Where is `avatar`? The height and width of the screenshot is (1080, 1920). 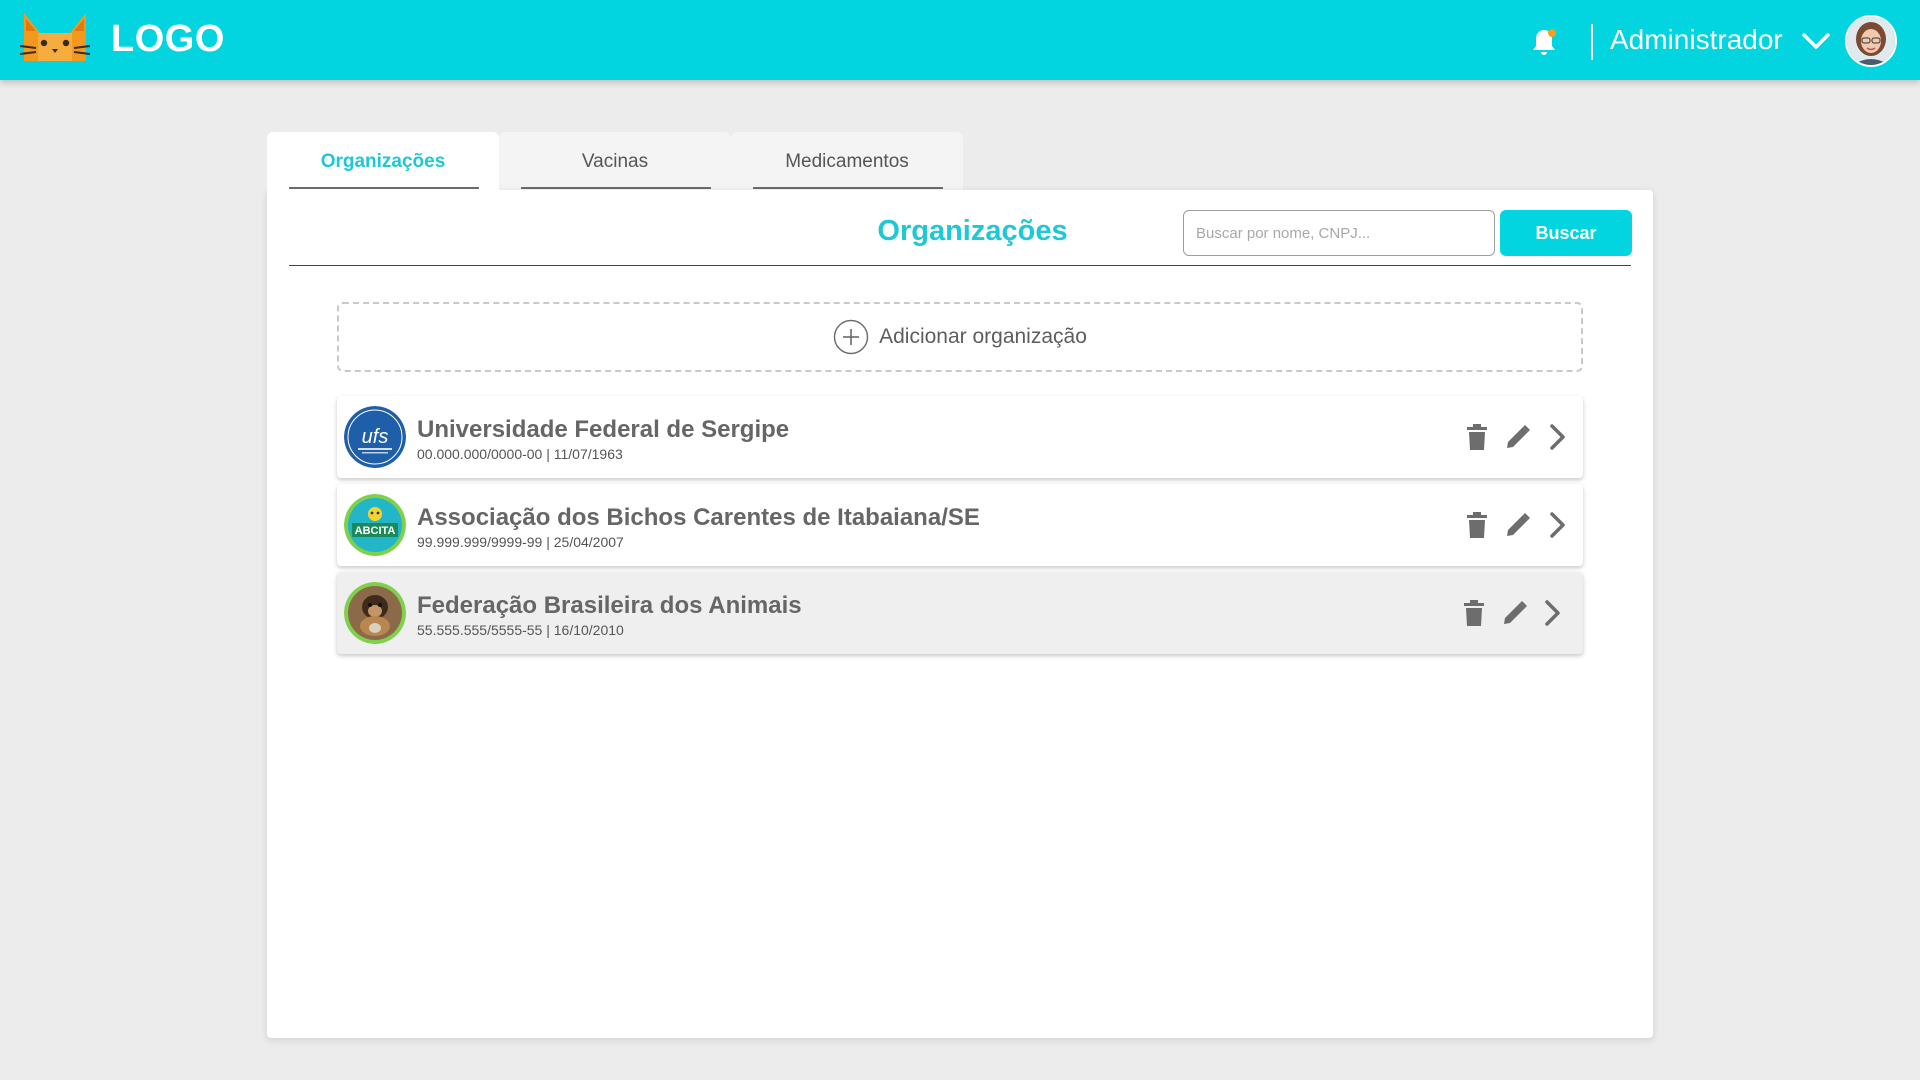 avatar is located at coordinates (1871, 41).